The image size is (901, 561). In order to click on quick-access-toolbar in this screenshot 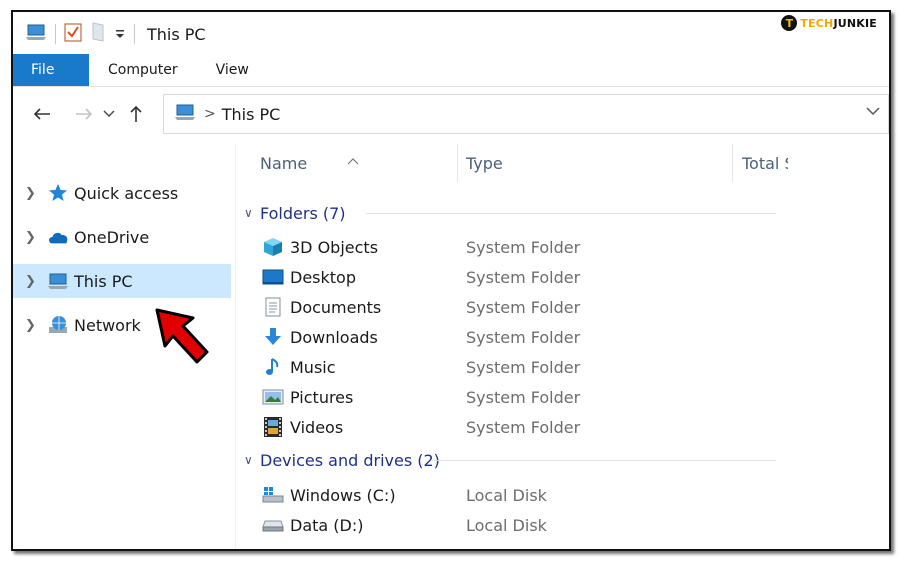, I will do `click(84, 34)`.